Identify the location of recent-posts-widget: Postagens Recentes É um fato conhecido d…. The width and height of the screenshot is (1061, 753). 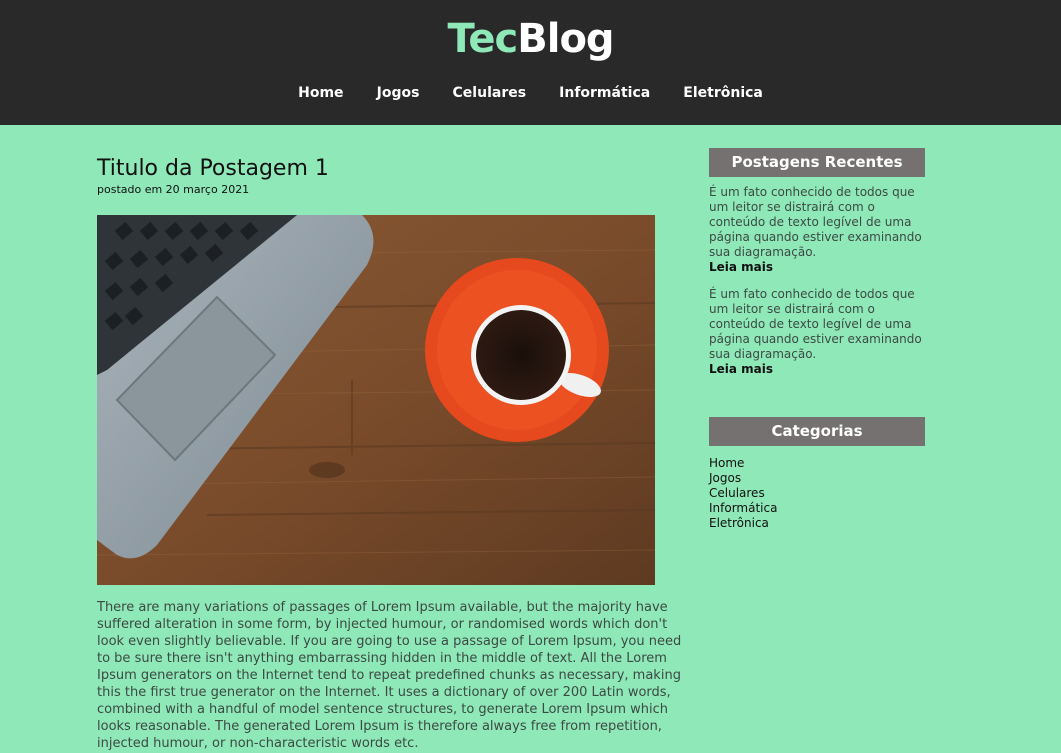
(817, 262).